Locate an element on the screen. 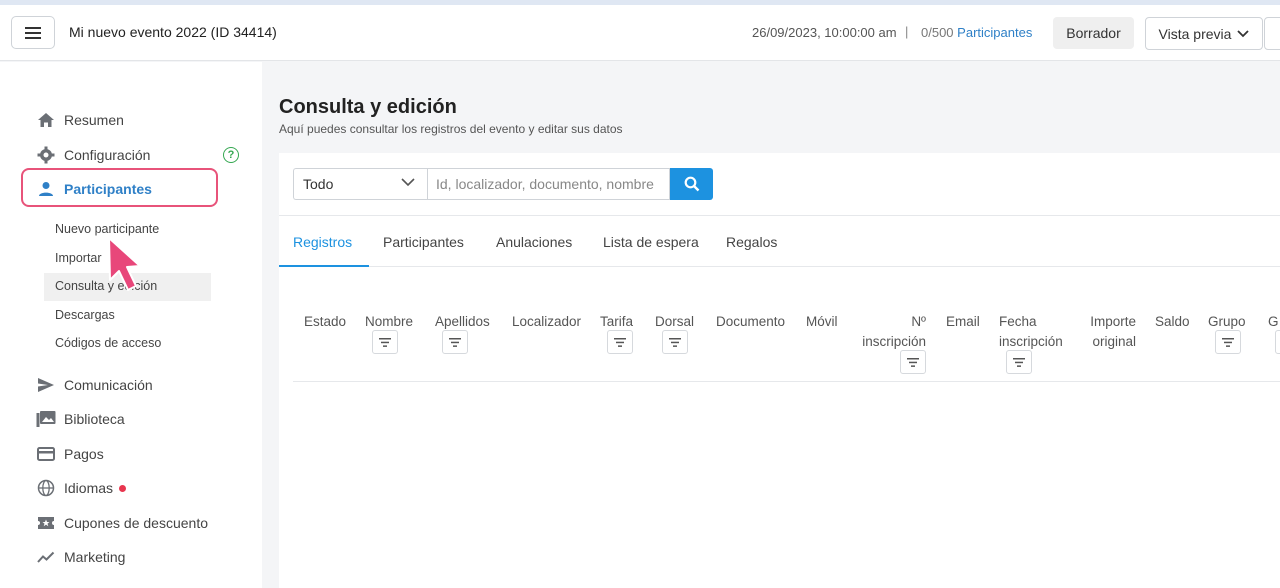  sidebar-item-label: Cupones de descuento is located at coordinates (136, 523).